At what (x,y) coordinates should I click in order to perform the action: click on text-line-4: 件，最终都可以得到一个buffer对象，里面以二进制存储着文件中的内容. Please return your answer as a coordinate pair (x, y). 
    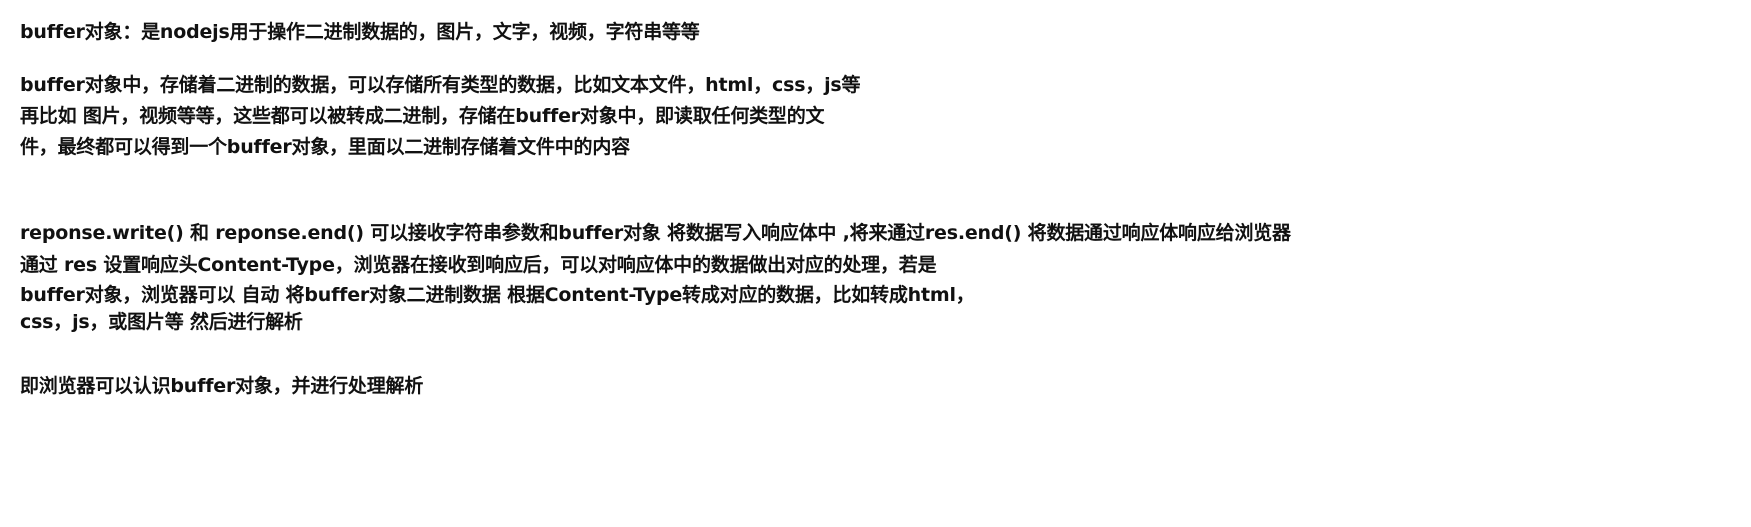
    Looking at the image, I should click on (325, 147).